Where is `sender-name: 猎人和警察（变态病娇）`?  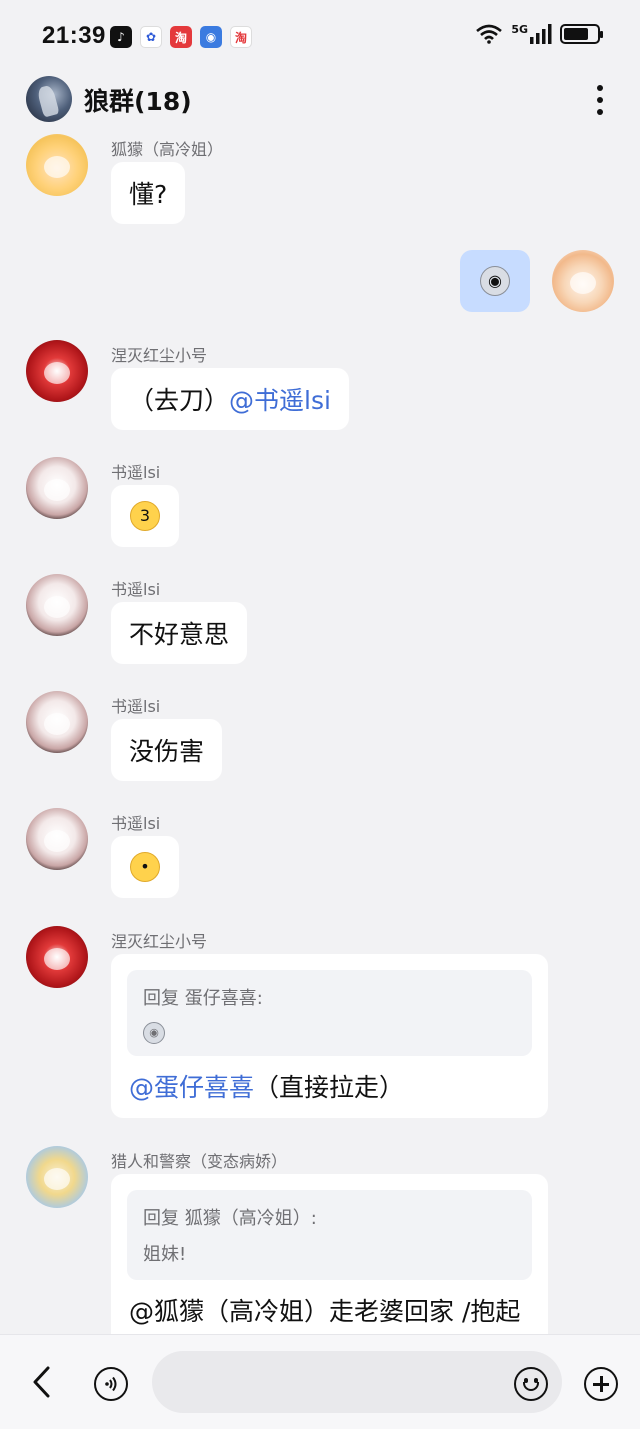 sender-name: 猎人和警察（变态病娇） is located at coordinates (199, 1161).